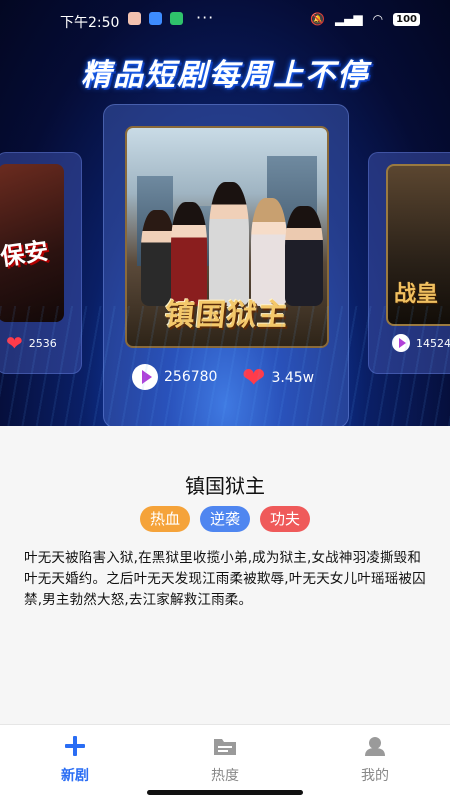 This screenshot has height=801, width=450. What do you see at coordinates (164, 519) in the screenshot?
I see `tag-hot-blood: 热血` at bounding box center [164, 519].